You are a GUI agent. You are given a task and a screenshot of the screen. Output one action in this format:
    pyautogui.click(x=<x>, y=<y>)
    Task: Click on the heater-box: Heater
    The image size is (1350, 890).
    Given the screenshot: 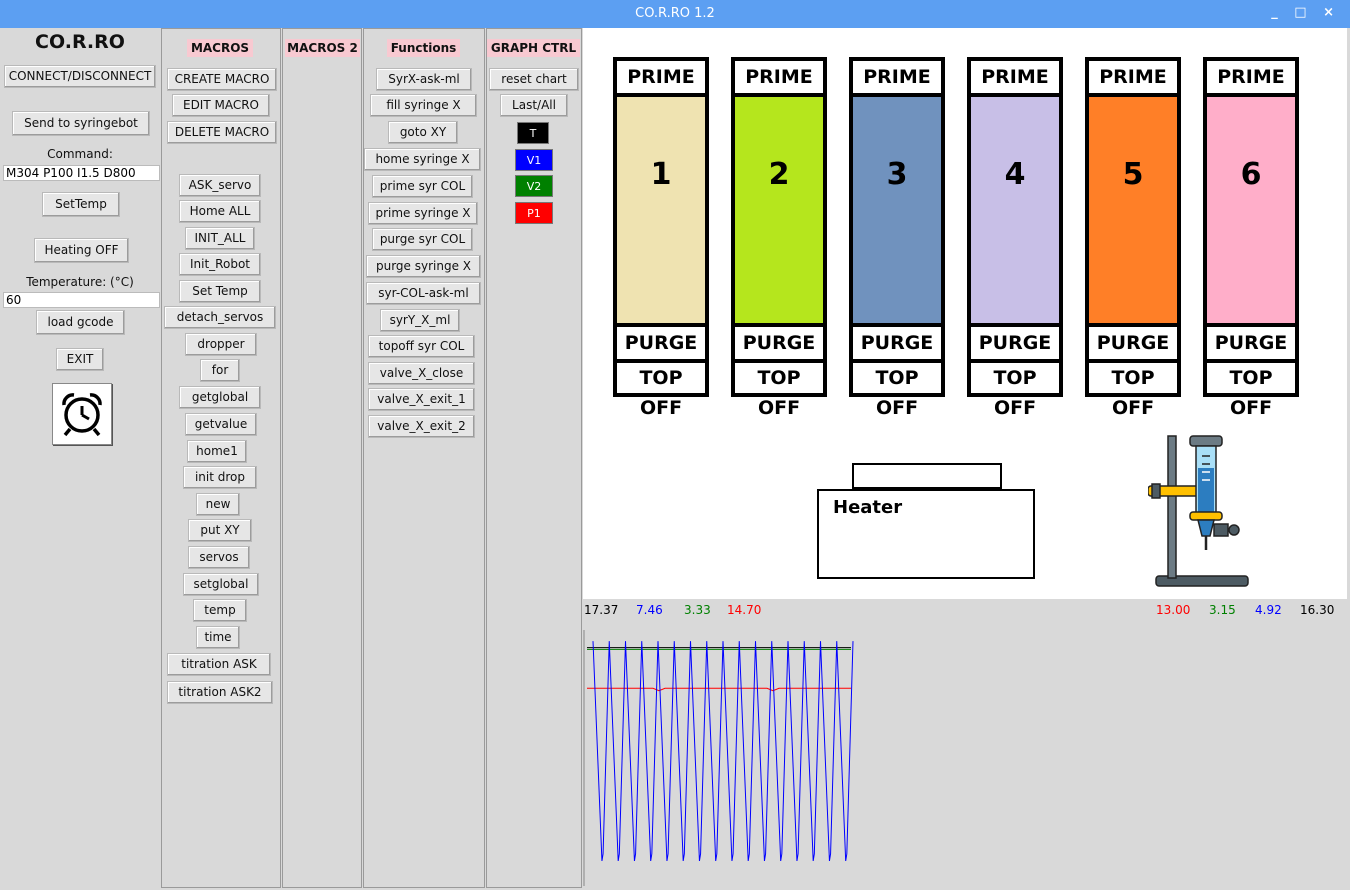 What is the action you would take?
    pyautogui.click(x=926, y=534)
    